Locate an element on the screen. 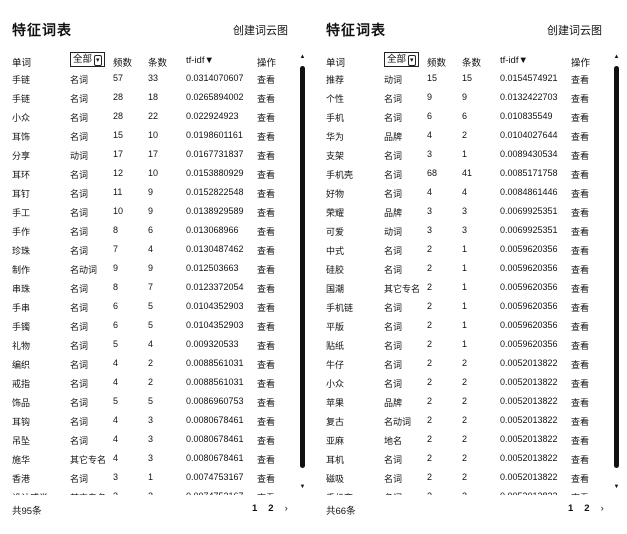 This screenshot has width=627, height=534. word-cell: 耳环 is located at coordinates (21, 175).